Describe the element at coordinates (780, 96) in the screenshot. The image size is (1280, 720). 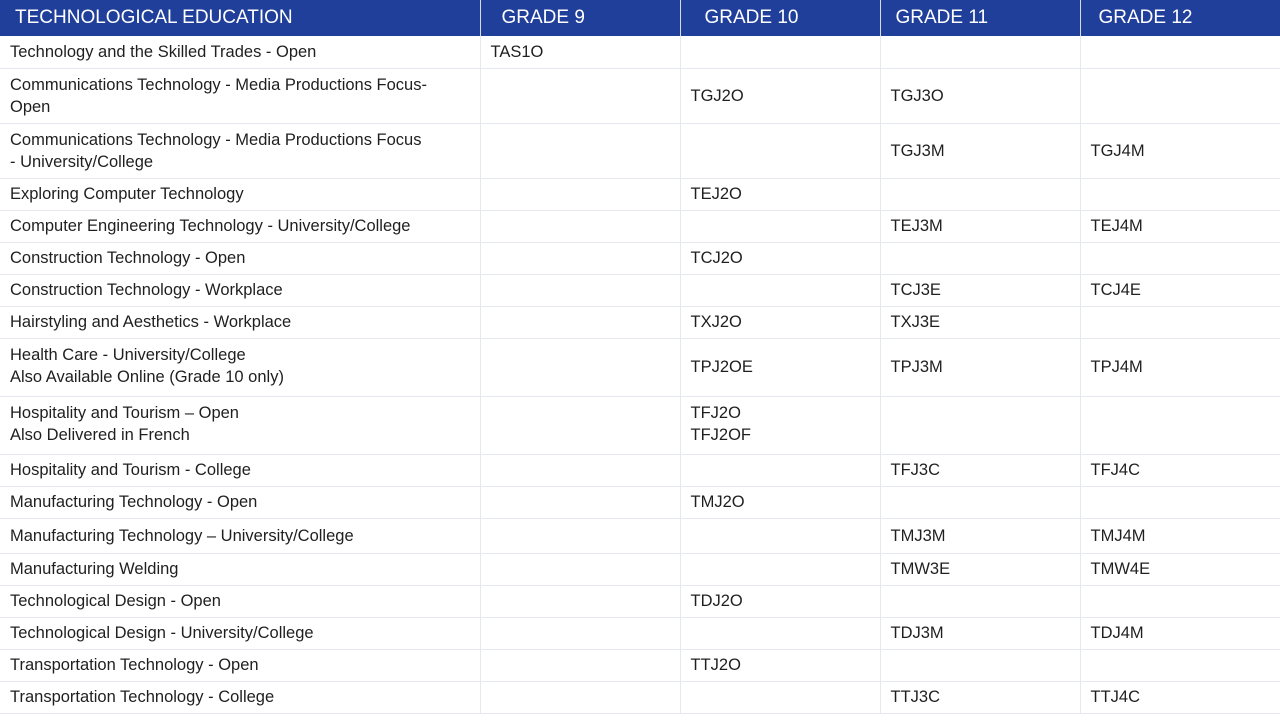
I see `grade-10-cell: TGJ2O` at that location.